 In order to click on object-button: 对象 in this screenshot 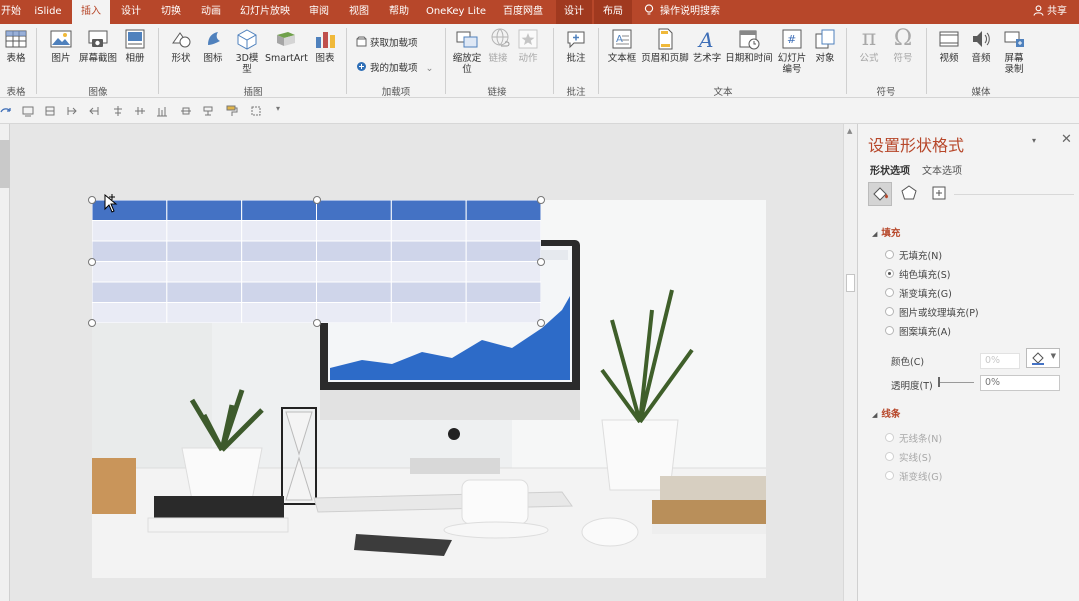, I will do `click(825, 45)`.